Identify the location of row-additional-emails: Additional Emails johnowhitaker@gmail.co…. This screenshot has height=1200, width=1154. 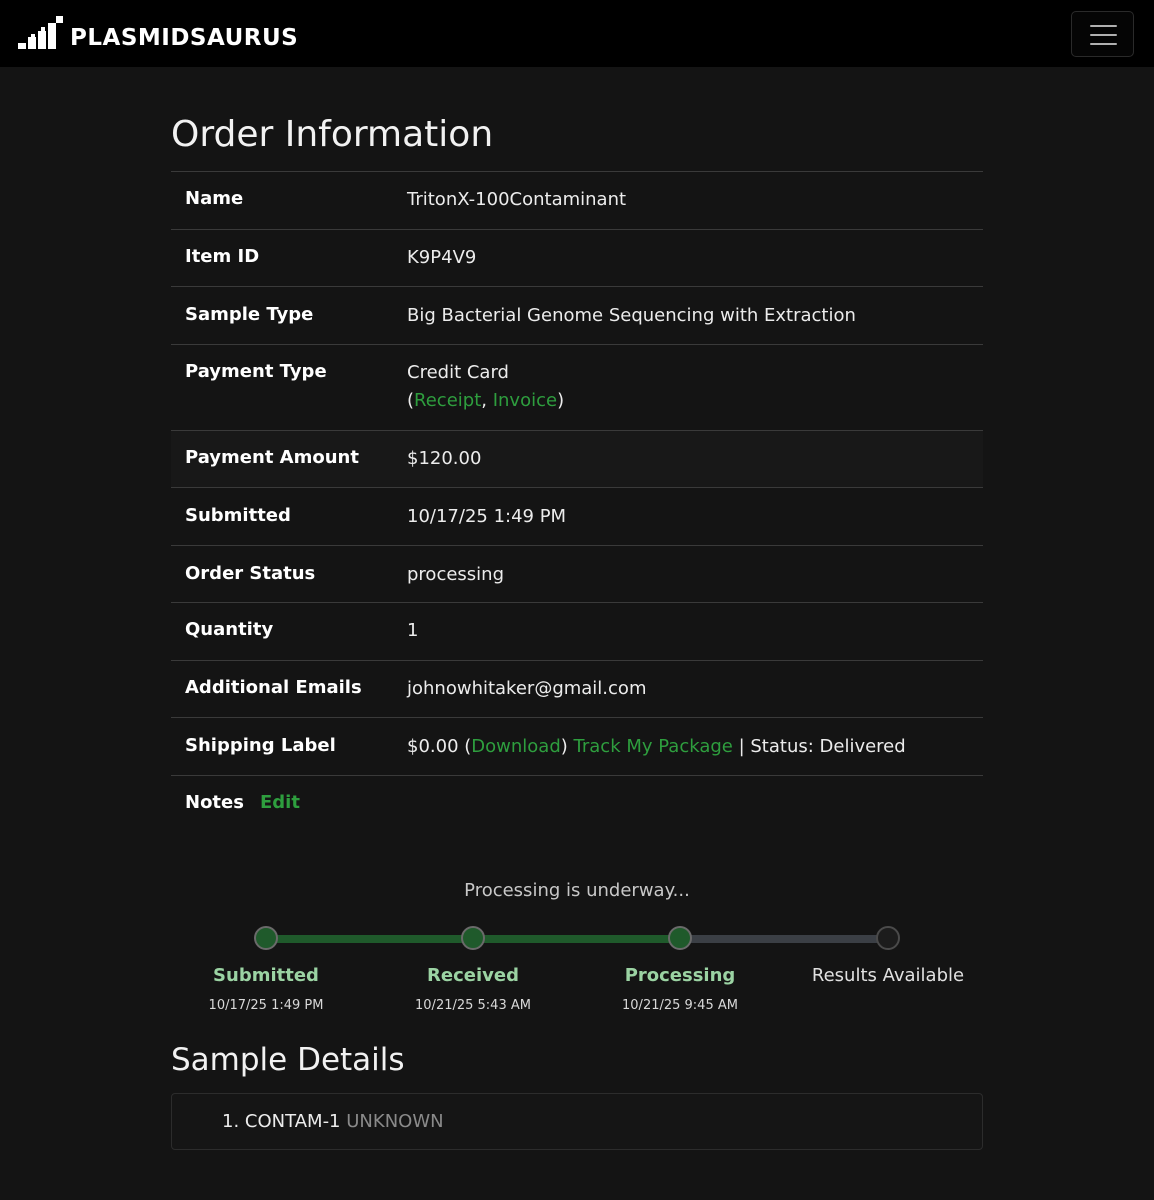
(577, 688).